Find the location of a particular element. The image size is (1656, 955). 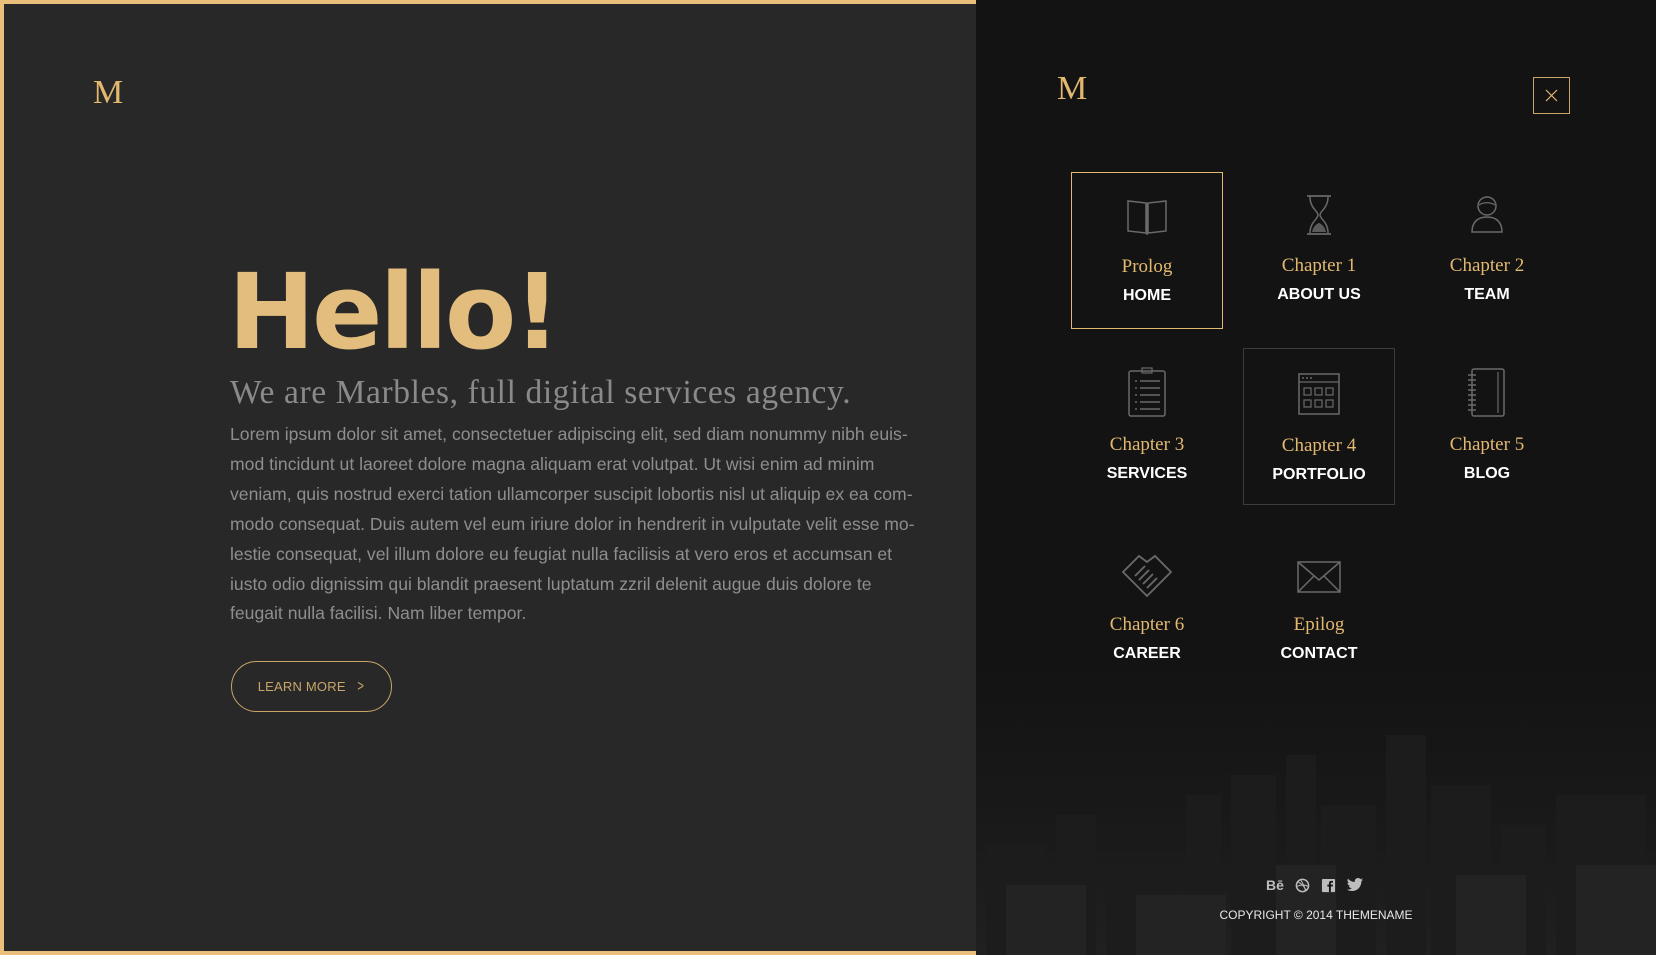

menu-item-label: PORTFOLIO is located at coordinates (1319, 474).